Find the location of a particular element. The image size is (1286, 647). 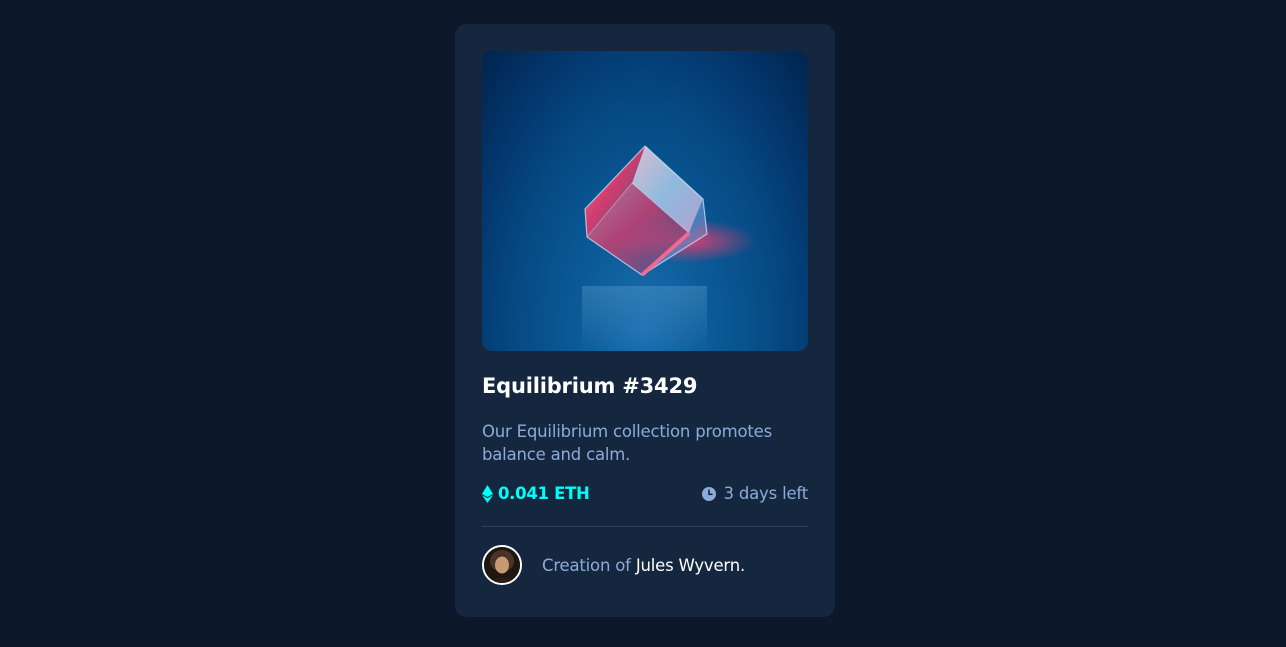

price-value: 0.041 ETH is located at coordinates (544, 493).